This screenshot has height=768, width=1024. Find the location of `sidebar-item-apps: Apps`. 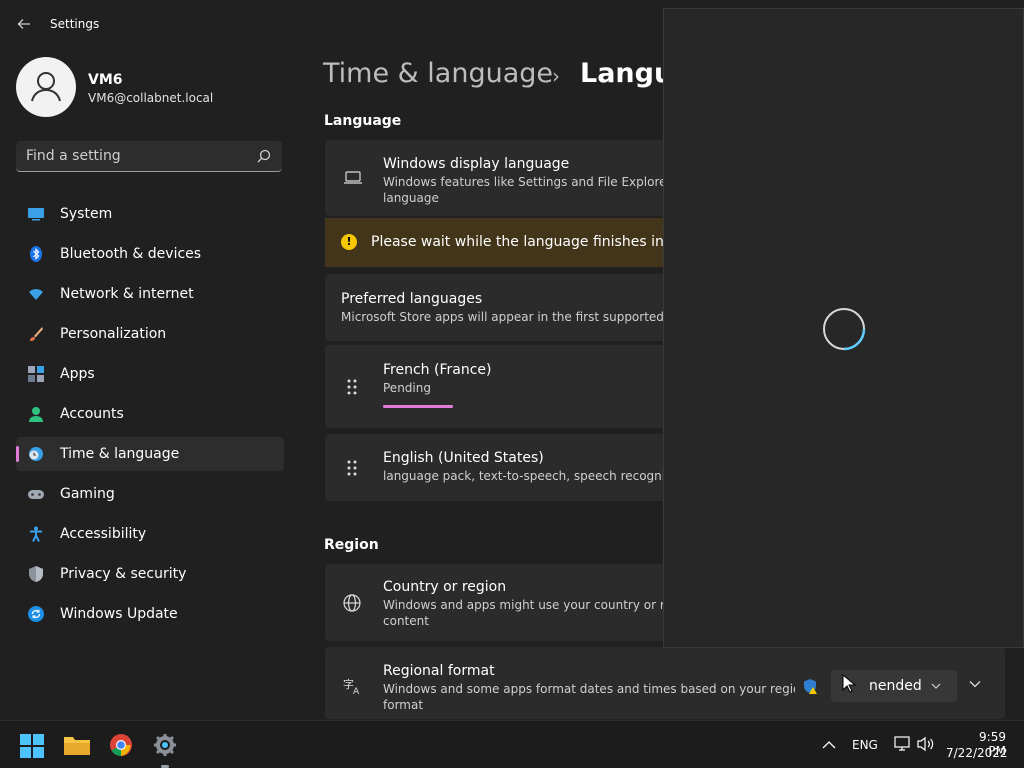

sidebar-item-apps: Apps is located at coordinates (150, 374).